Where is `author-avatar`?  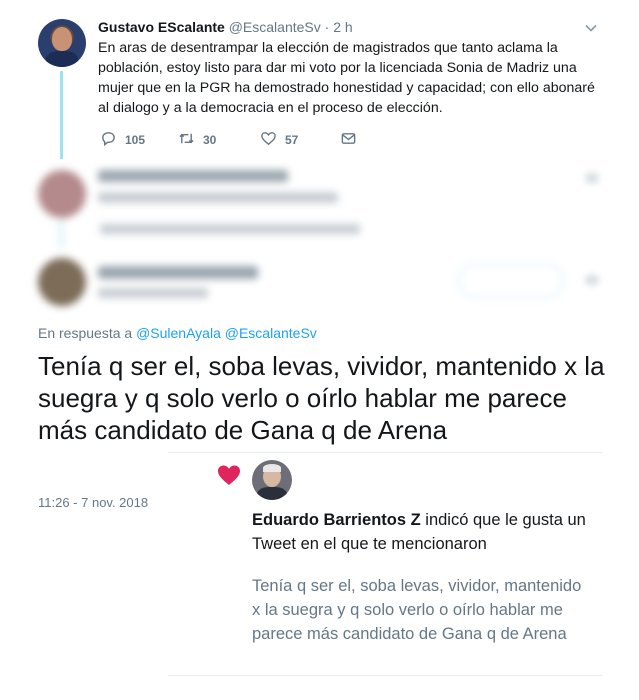 author-avatar is located at coordinates (62, 43).